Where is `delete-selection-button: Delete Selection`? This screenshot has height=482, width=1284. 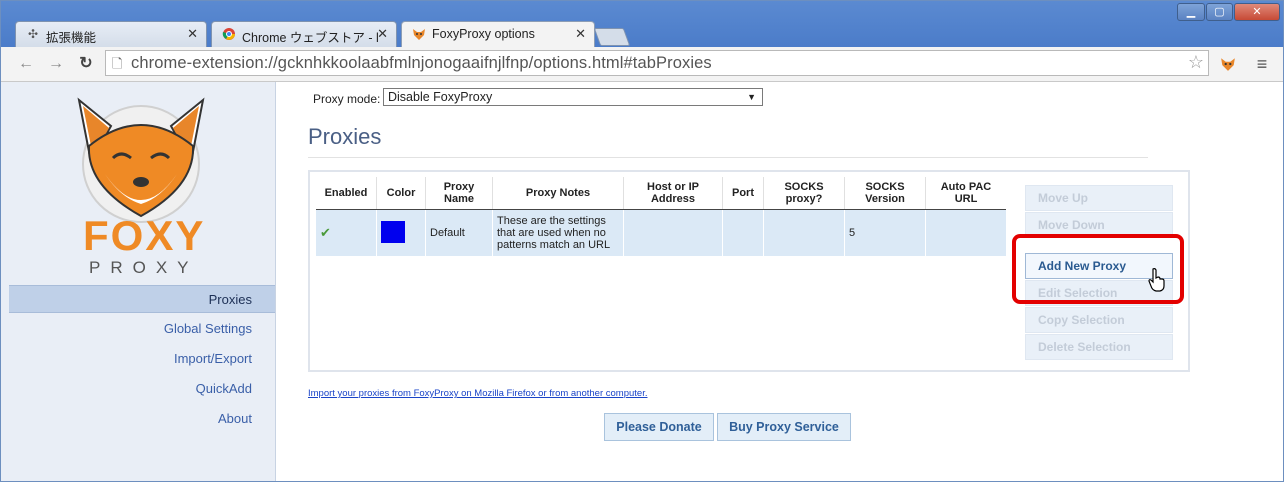 delete-selection-button: Delete Selection is located at coordinates (1099, 347).